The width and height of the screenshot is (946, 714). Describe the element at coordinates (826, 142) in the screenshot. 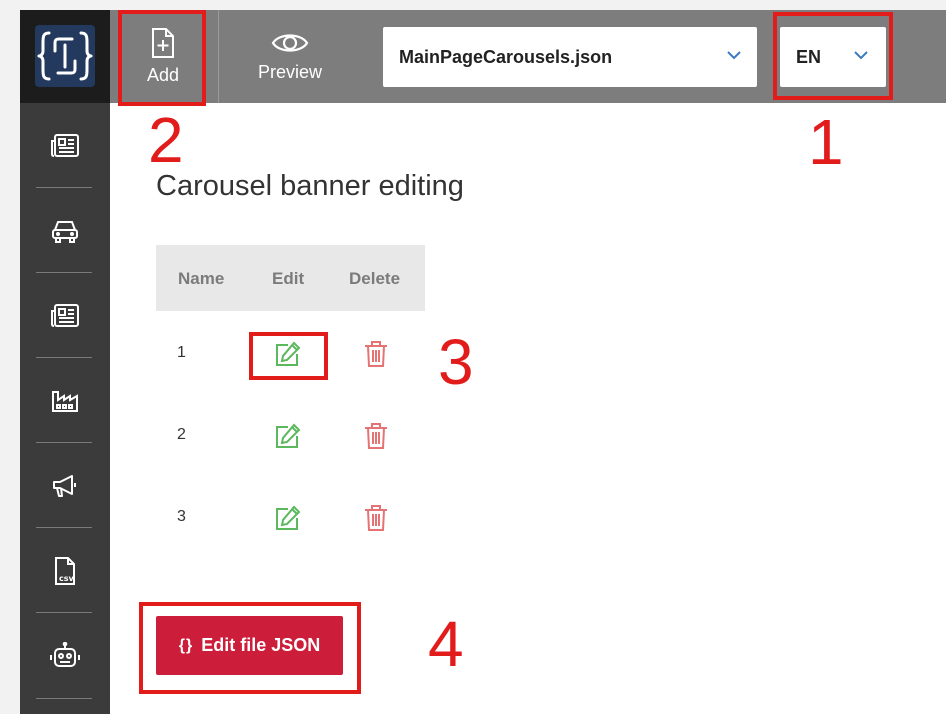

I see `annotation-number-1: 1` at that location.